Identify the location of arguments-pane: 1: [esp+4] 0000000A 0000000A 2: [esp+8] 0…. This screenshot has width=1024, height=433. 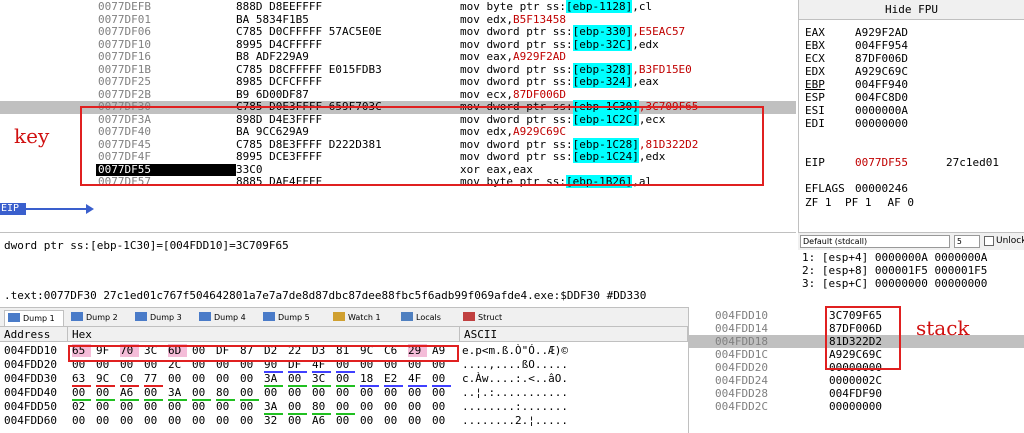
(911, 270).